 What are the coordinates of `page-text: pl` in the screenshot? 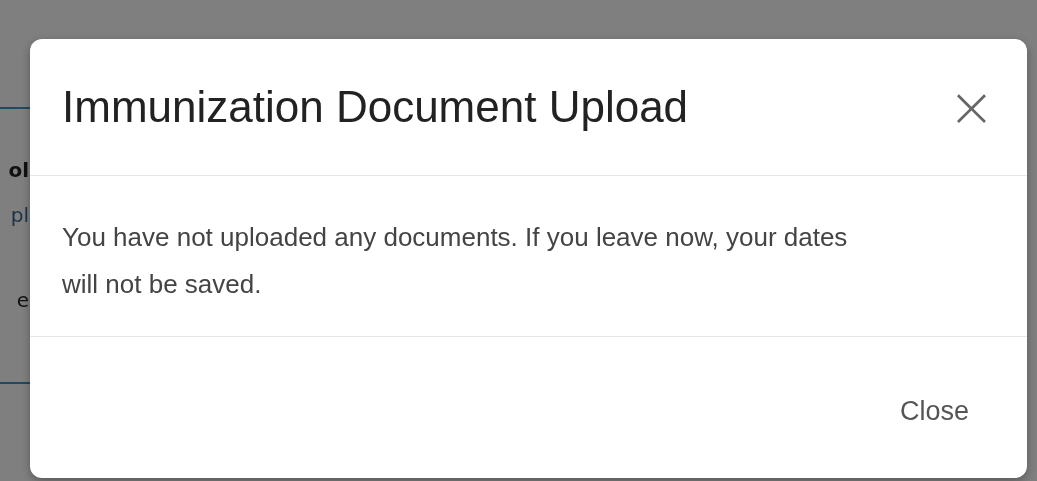 It's located at (19, 215).